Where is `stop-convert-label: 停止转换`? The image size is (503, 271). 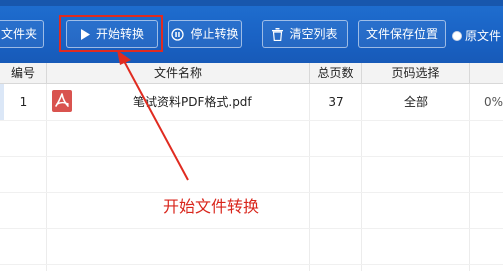
stop-convert-label: 停止转换 is located at coordinates (214, 34).